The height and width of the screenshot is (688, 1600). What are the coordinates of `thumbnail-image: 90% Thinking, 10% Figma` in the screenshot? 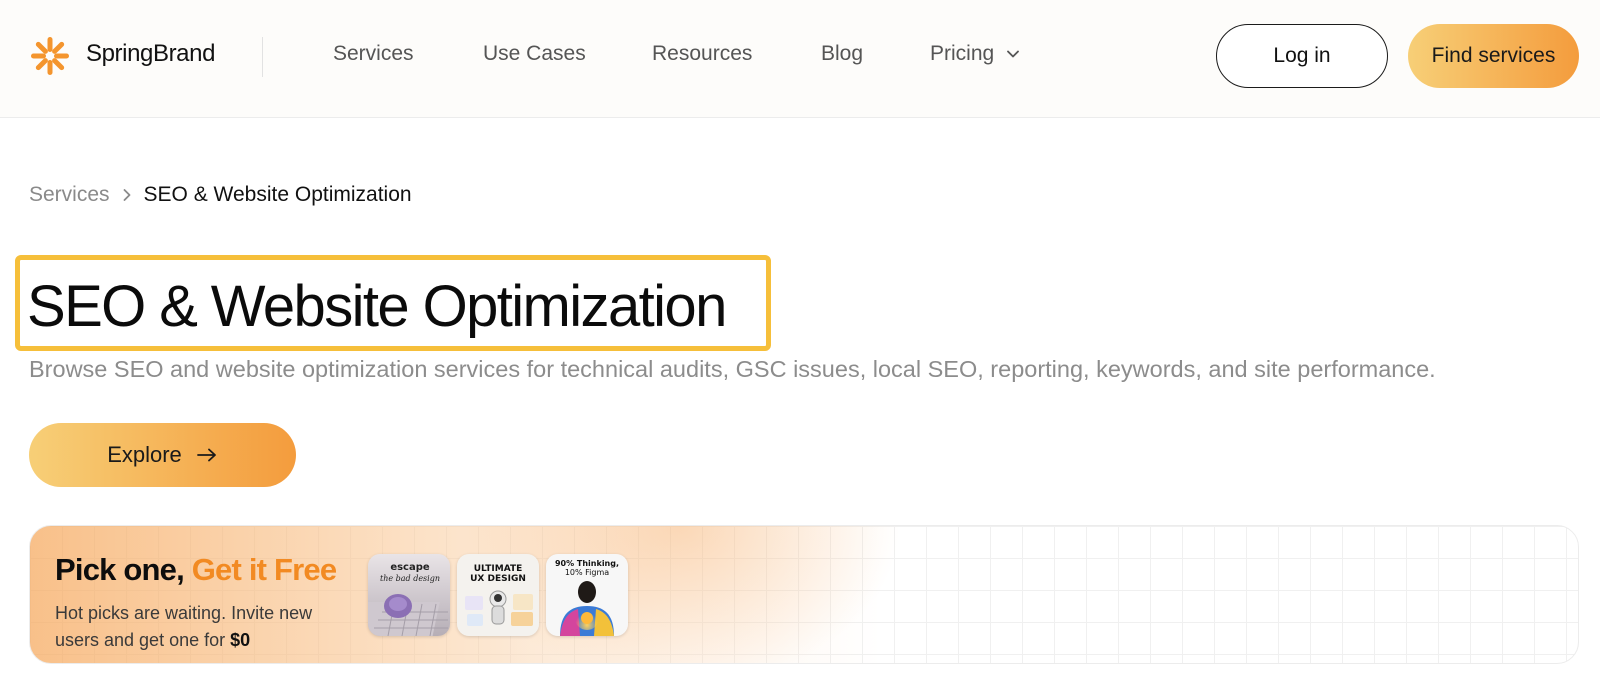 It's located at (587, 595).